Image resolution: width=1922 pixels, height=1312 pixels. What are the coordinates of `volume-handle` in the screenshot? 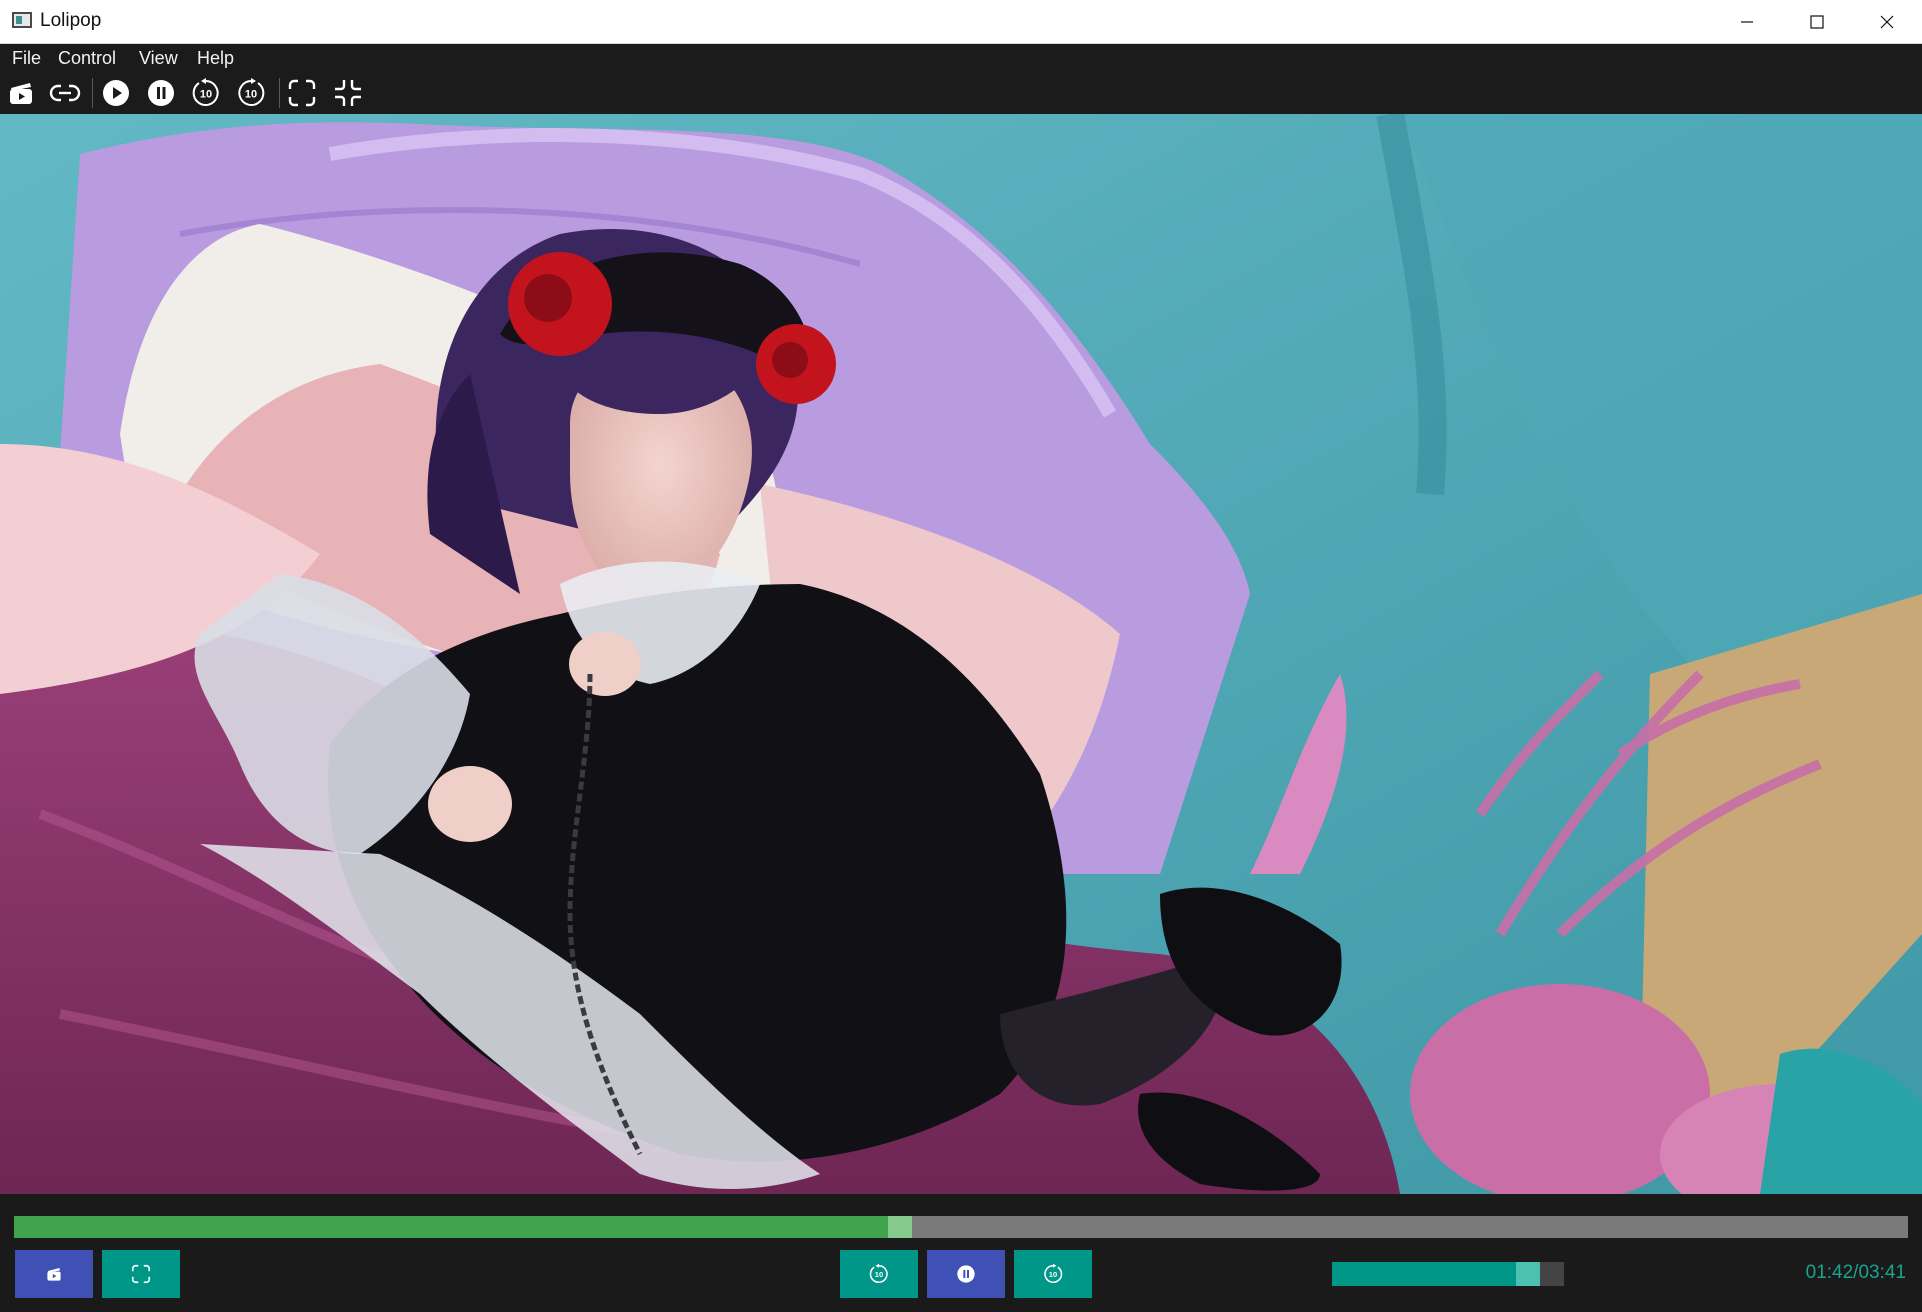 It's located at (1528, 1274).